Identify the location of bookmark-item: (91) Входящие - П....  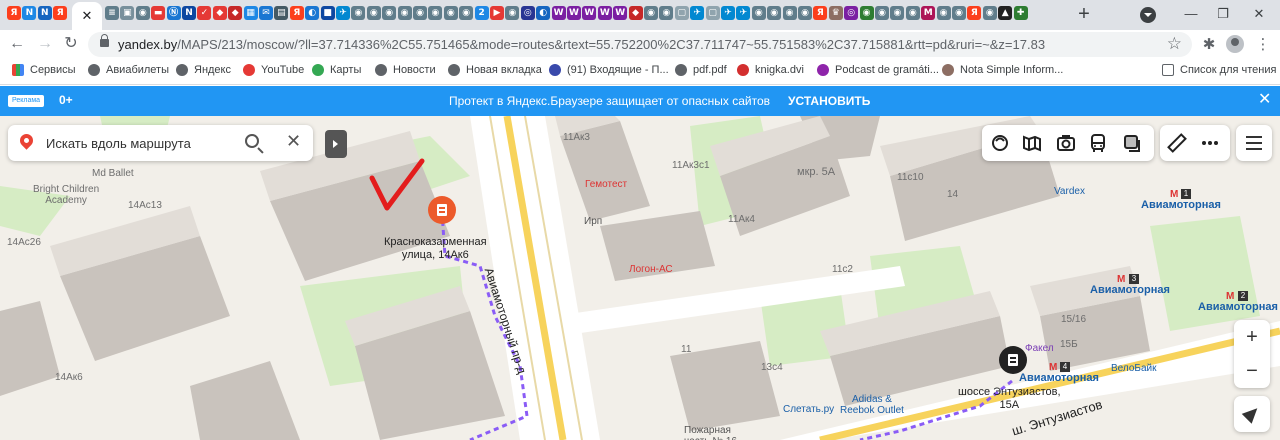
(609, 70).